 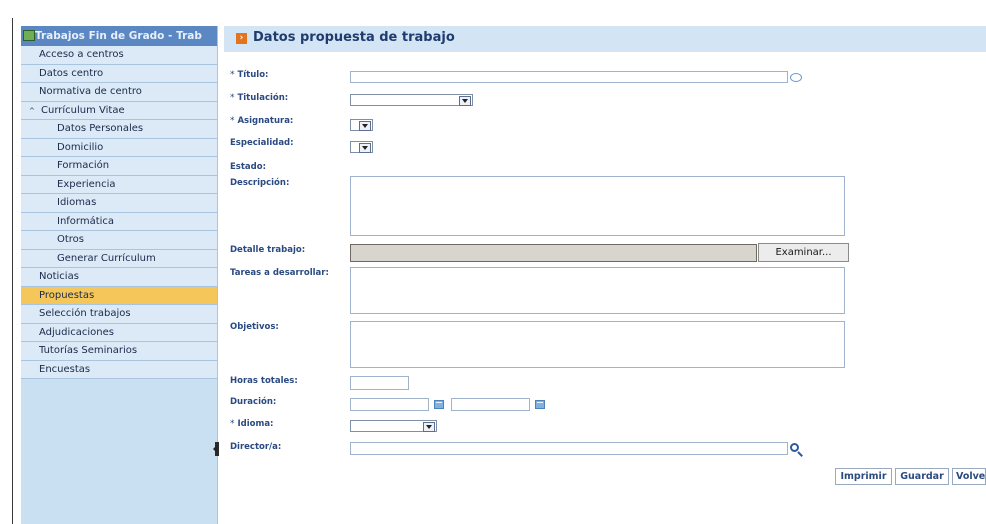 What do you see at coordinates (119, 73) in the screenshot?
I see `sidebar-item-datos-centro: Datos centro` at bounding box center [119, 73].